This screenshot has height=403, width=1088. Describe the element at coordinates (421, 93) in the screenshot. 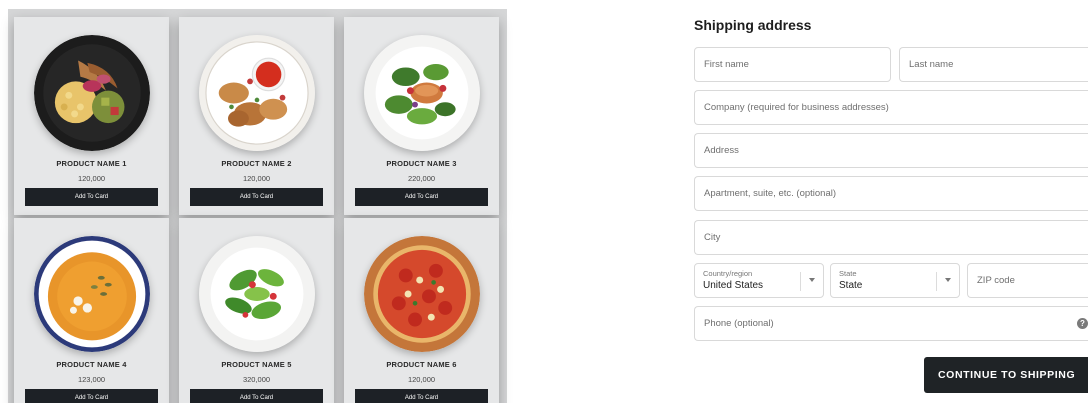

I see `salmon-salad-icon` at that location.